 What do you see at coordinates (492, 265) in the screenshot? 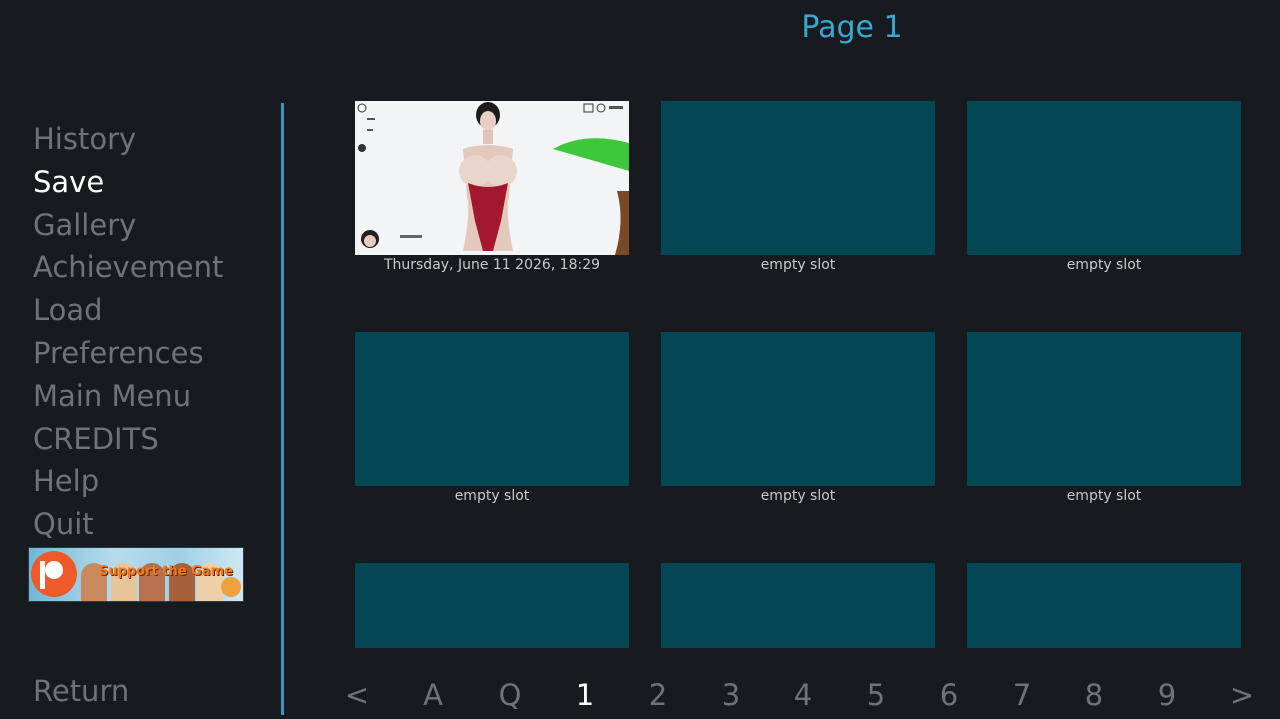
I see `slot-label: Thursday, June 11 2026, 18:29` at bounding box center [492, 265].